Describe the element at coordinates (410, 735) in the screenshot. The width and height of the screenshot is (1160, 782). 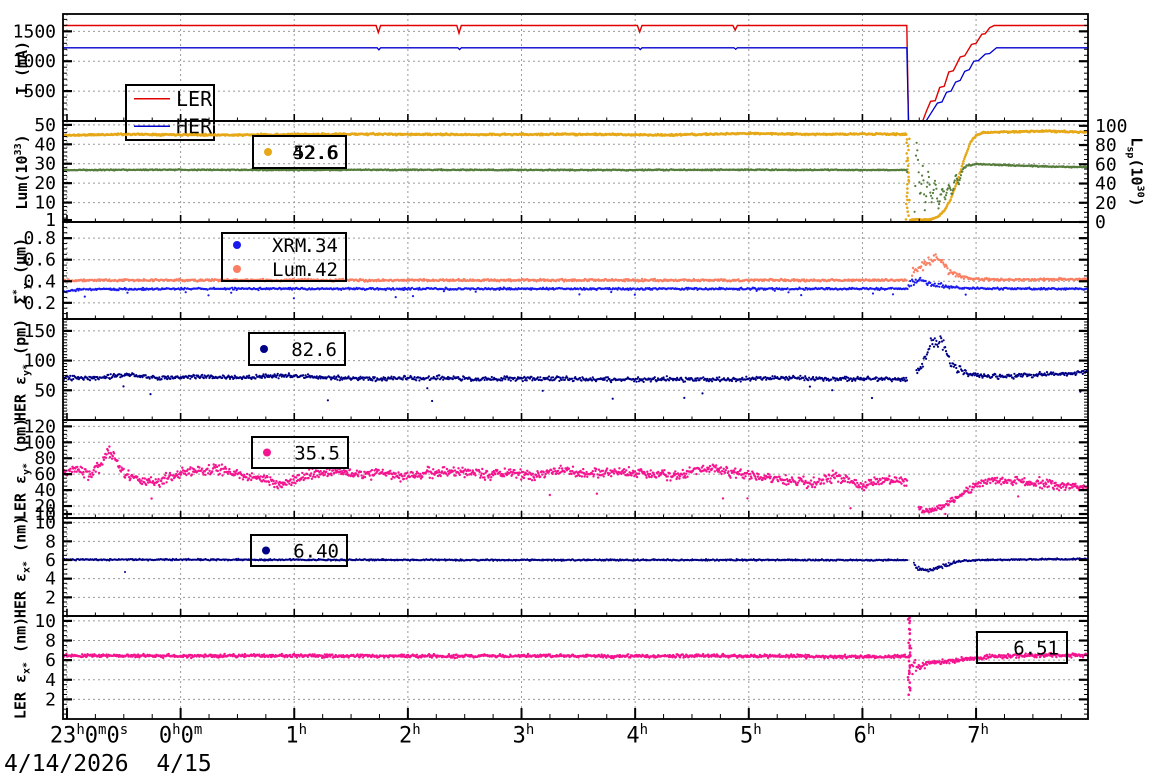
I see `xtick-label: 2h` at that location.